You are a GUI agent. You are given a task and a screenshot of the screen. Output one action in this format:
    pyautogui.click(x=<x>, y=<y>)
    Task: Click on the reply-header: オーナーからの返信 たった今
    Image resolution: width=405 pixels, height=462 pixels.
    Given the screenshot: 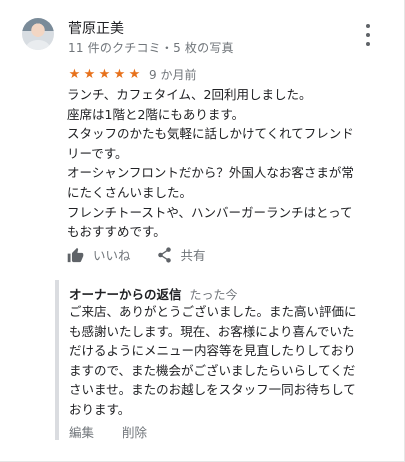 What is the action you would take?
    pyautogui.click(x=153, y=293)
    